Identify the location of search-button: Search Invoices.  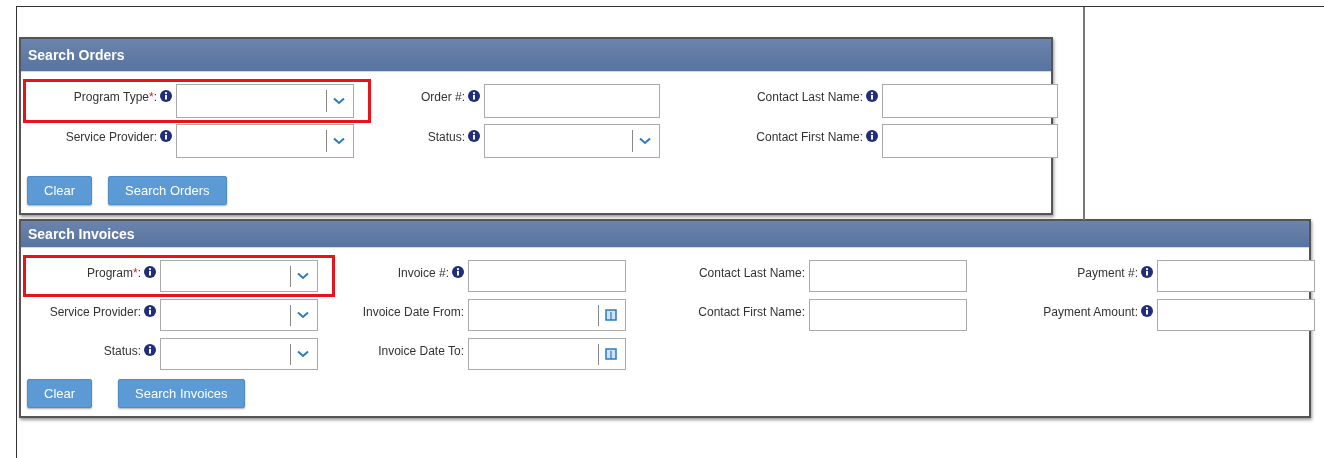
(181, 393).